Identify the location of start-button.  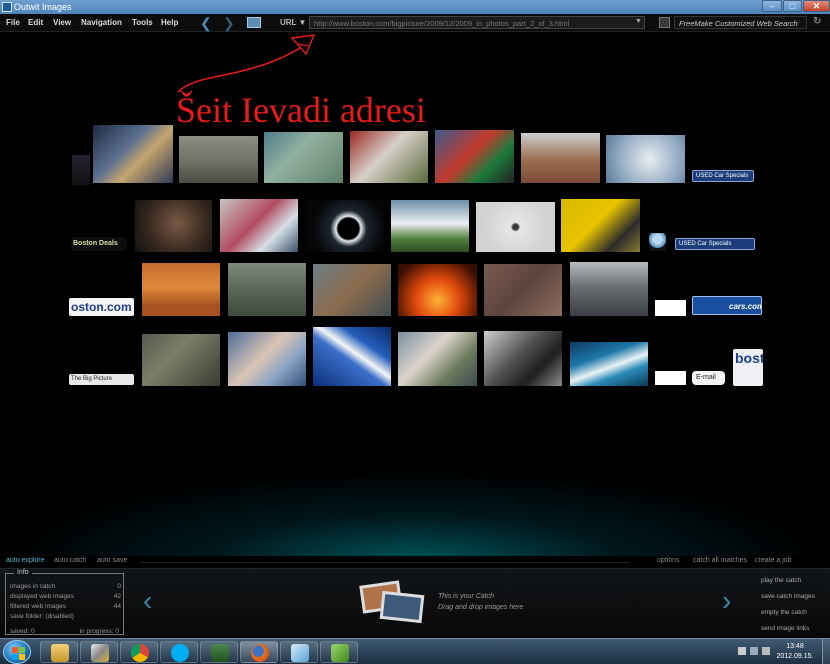
(17, 652).